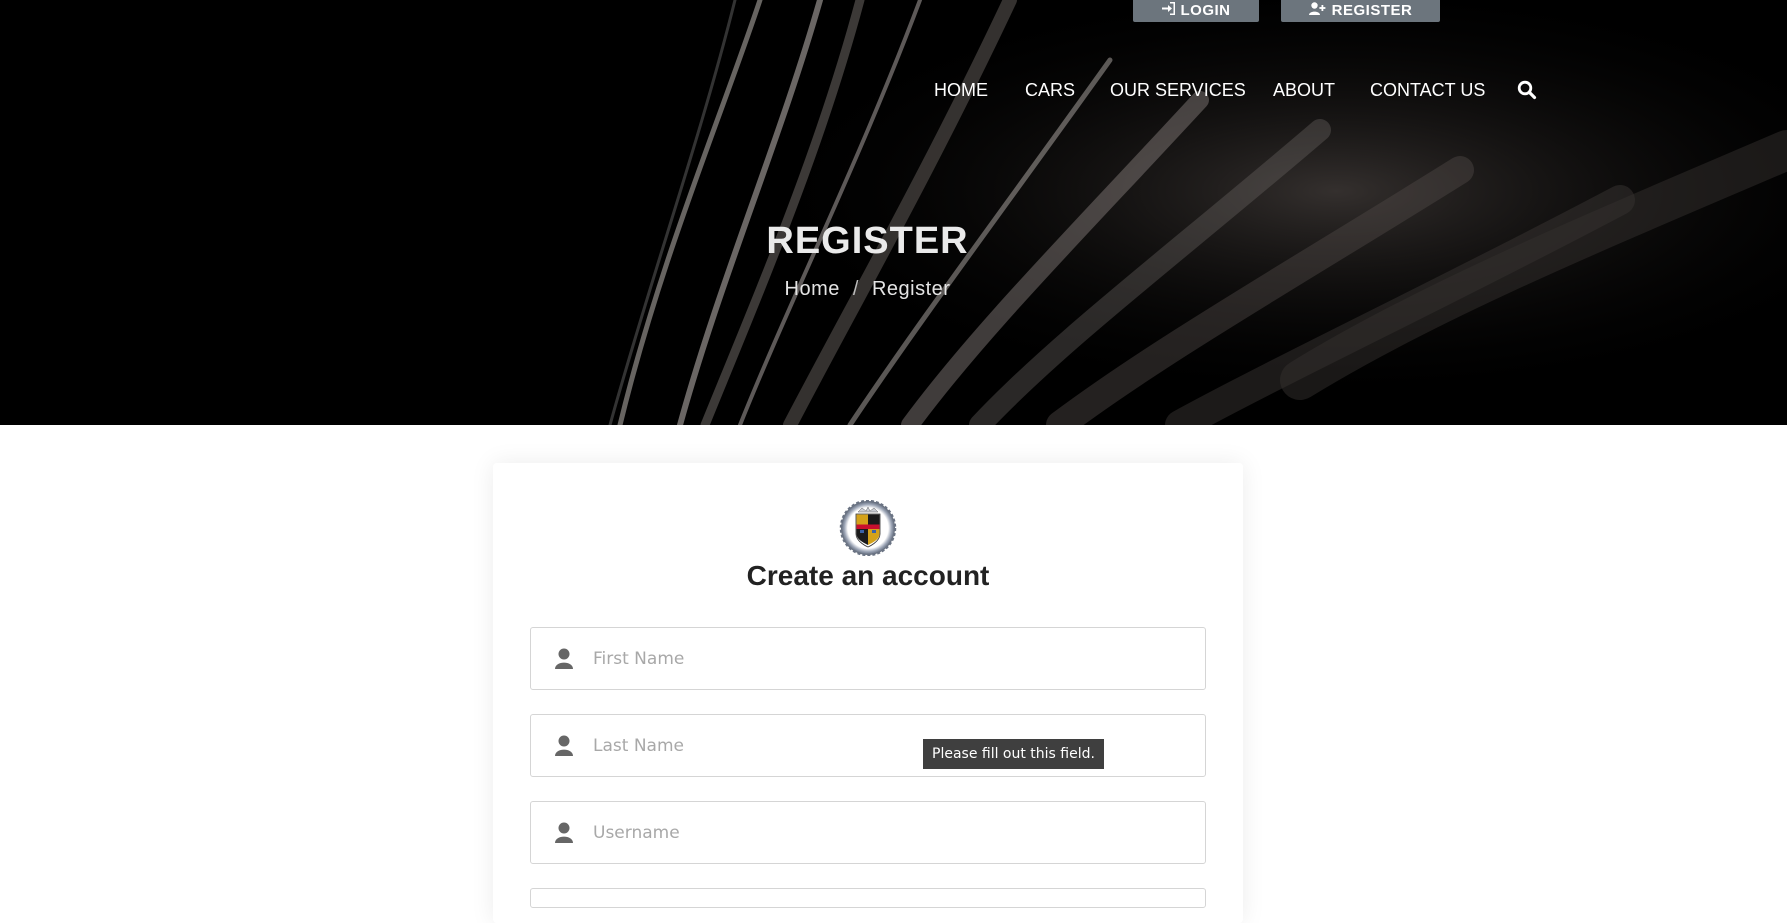 The width and height of the screenshot is (1790, 923). I want to click on search-icon, so click(1527, 90).